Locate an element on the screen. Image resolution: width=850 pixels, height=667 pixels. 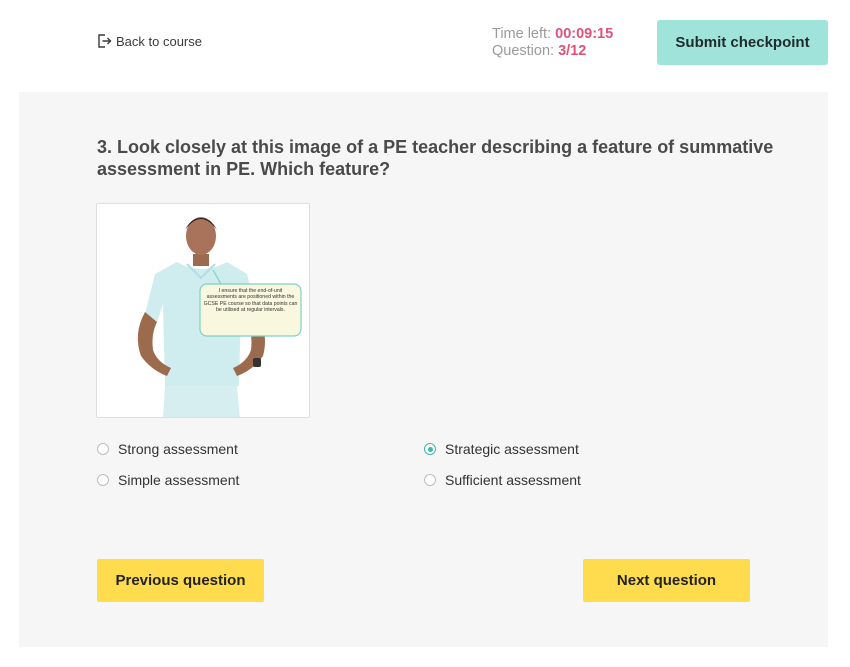
option-label: Strategic assessment is located at coordinates (512, 449).